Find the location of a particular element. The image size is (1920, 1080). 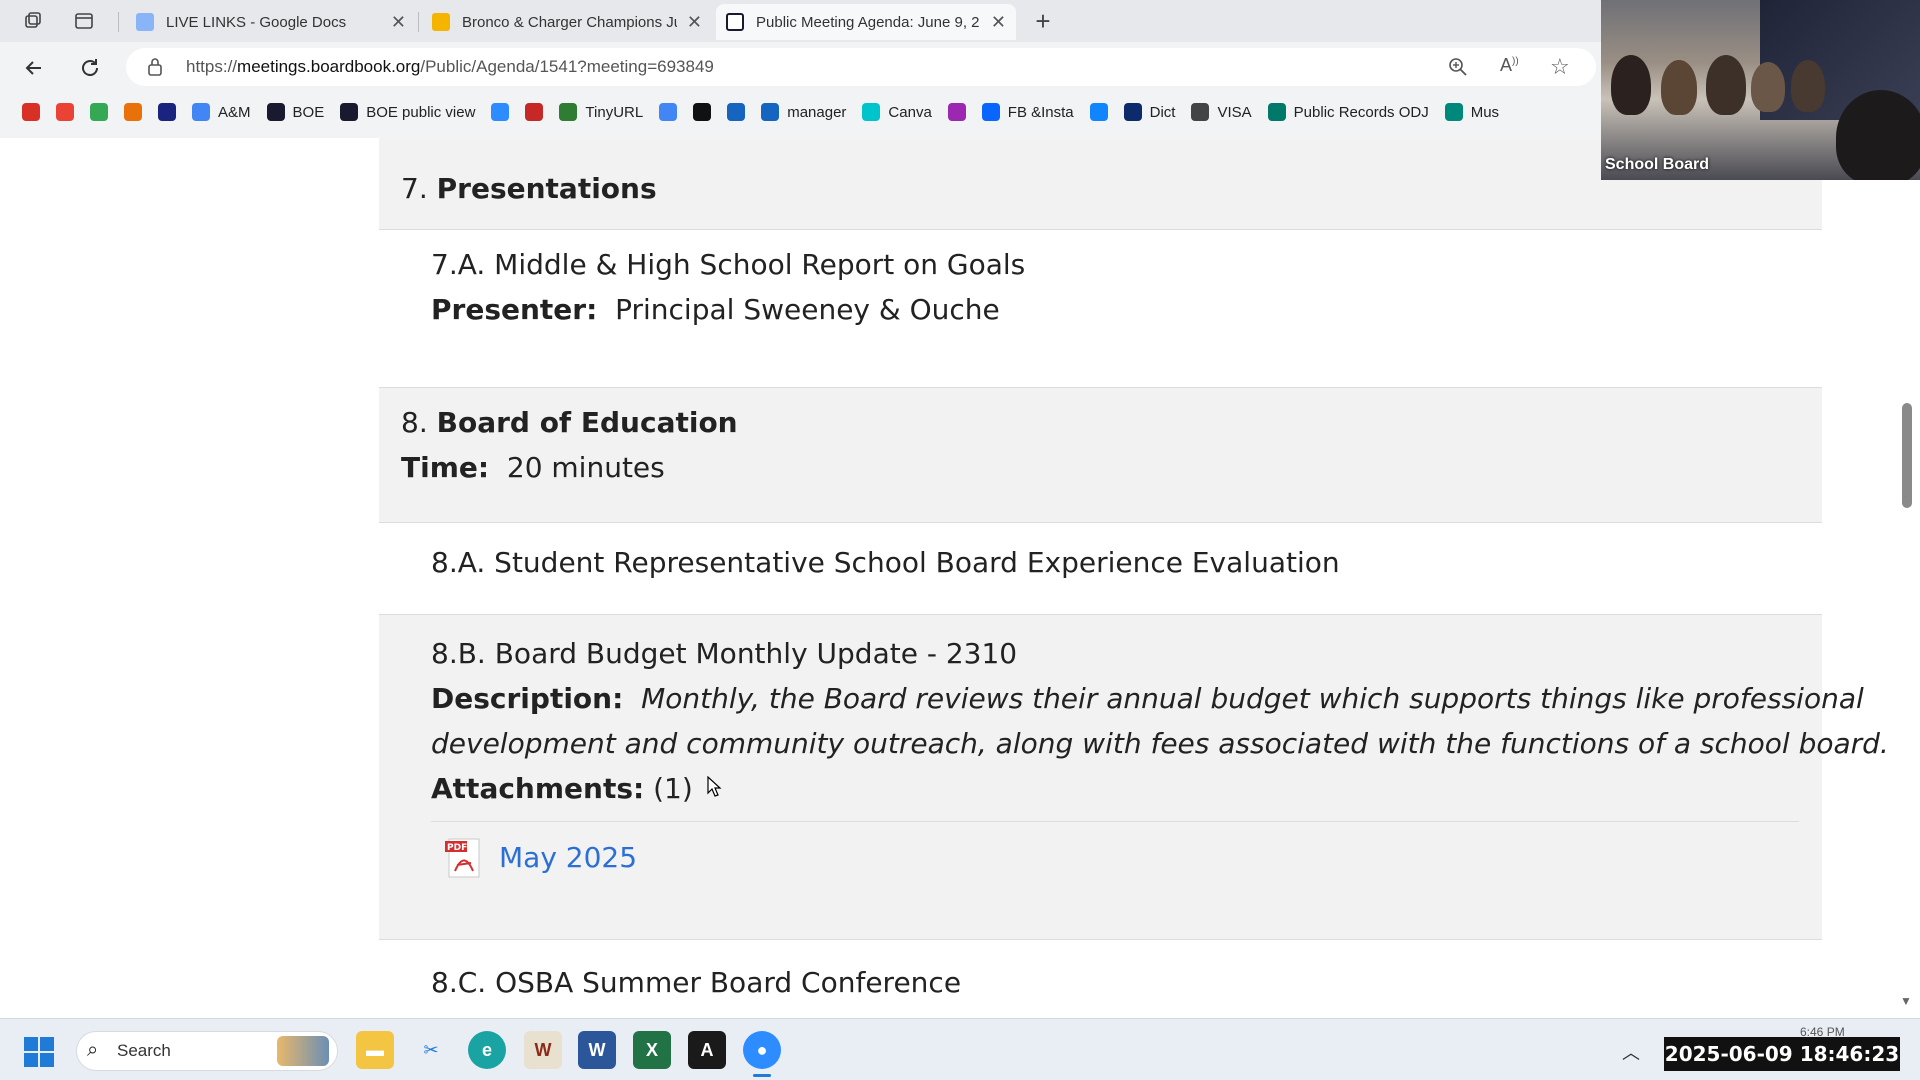

pen-icon is located at coordinates (534, 112).